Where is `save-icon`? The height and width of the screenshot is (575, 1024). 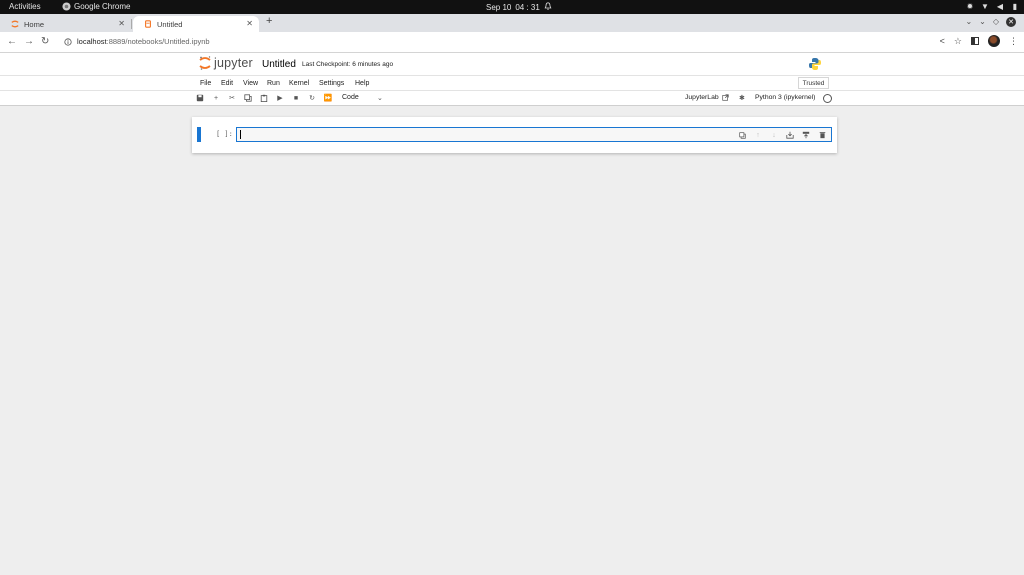 save-icon is located at coordinates (200, 98).